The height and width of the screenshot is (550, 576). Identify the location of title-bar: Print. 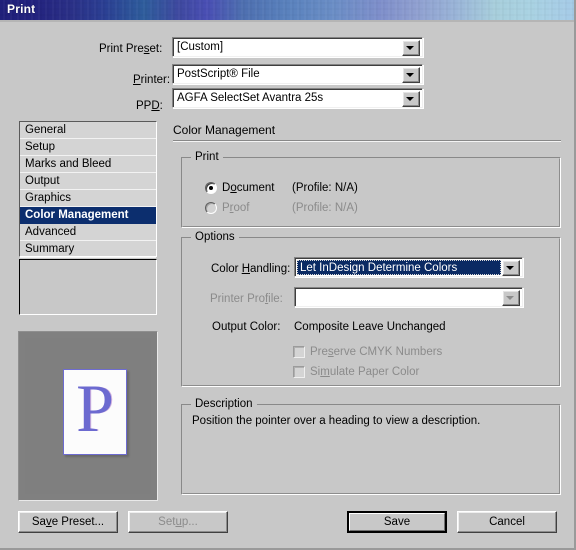
(287, 10).